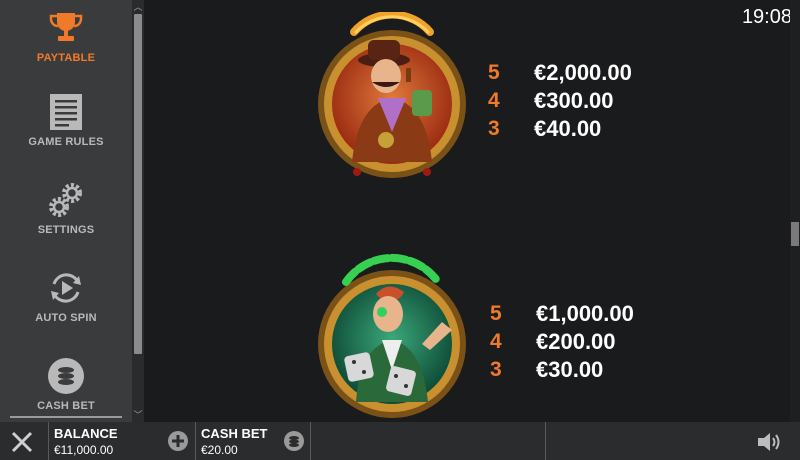 Image resolution: width=800 pixels, height=460 pixels. Describe the element at coordinates (583, 72) in the screenshot. I see `payout-amount: €2,000.00` at that location.